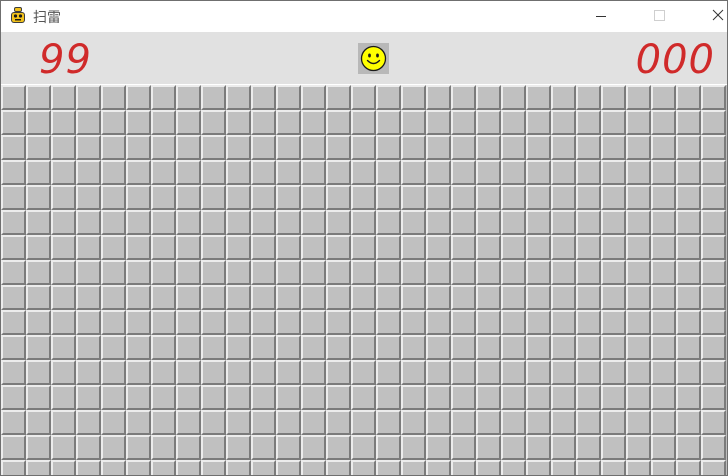 This screenshot has height=476, width=728. I want to click on title-bar: 扫雷, so click(364, 16).